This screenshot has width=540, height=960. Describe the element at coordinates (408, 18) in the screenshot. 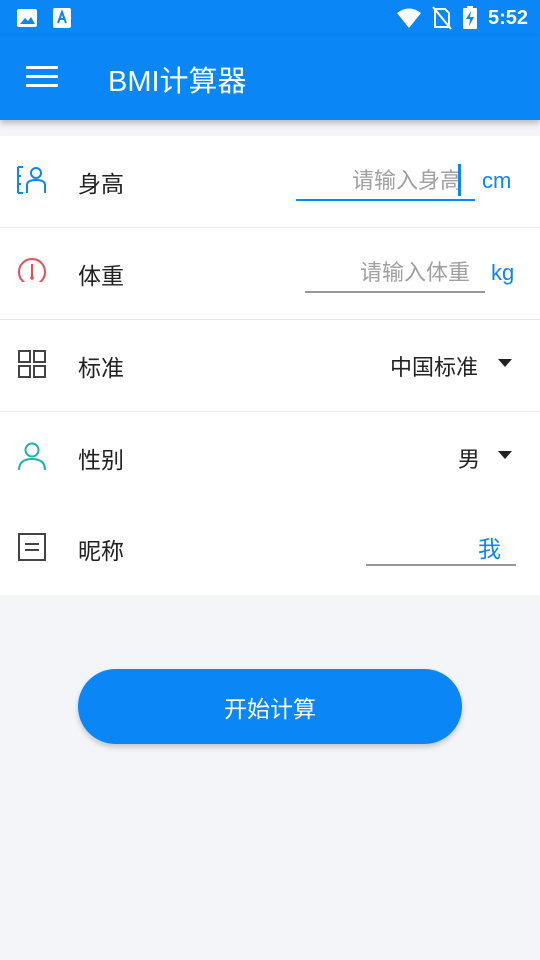

I see `wifi-icon` at that location.